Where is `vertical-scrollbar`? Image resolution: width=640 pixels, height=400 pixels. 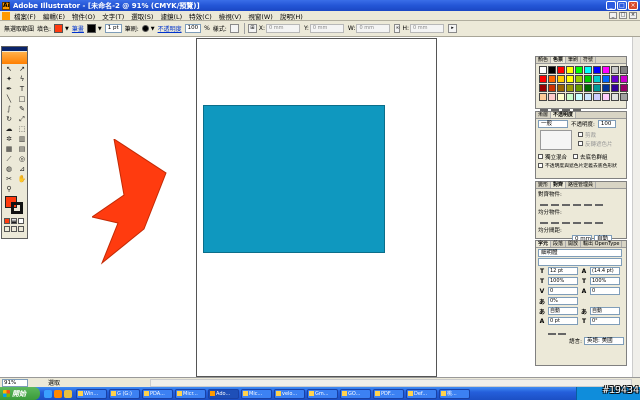 vertical-scrollbar is located at coordinates (636, 207).